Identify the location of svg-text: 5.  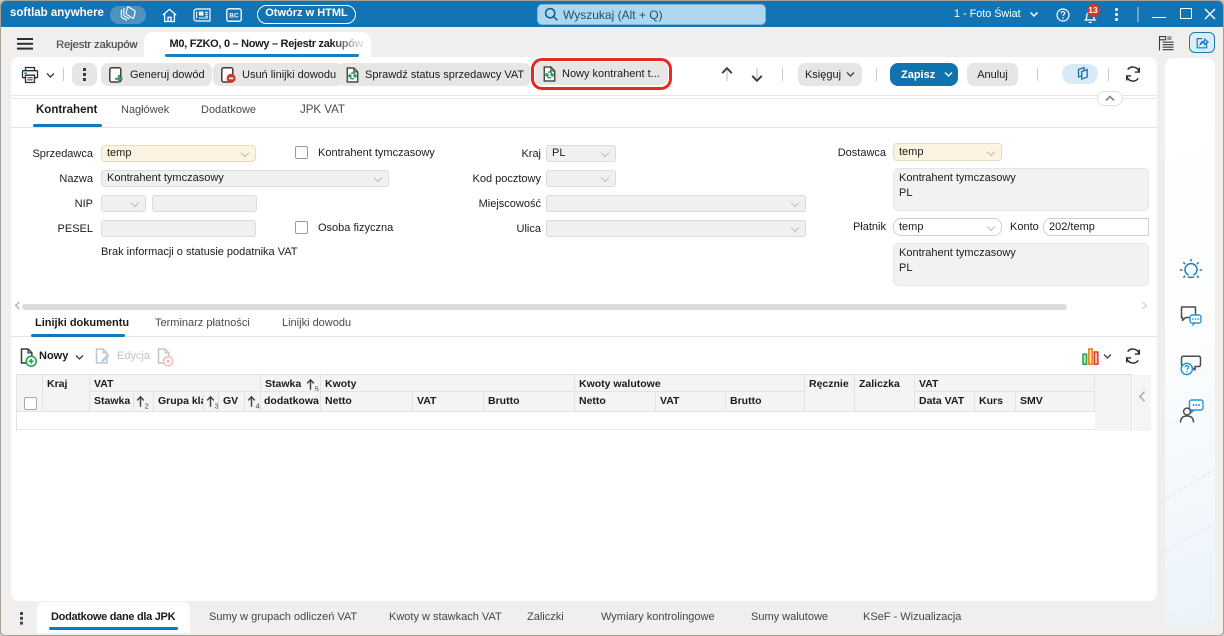
(317, 389).